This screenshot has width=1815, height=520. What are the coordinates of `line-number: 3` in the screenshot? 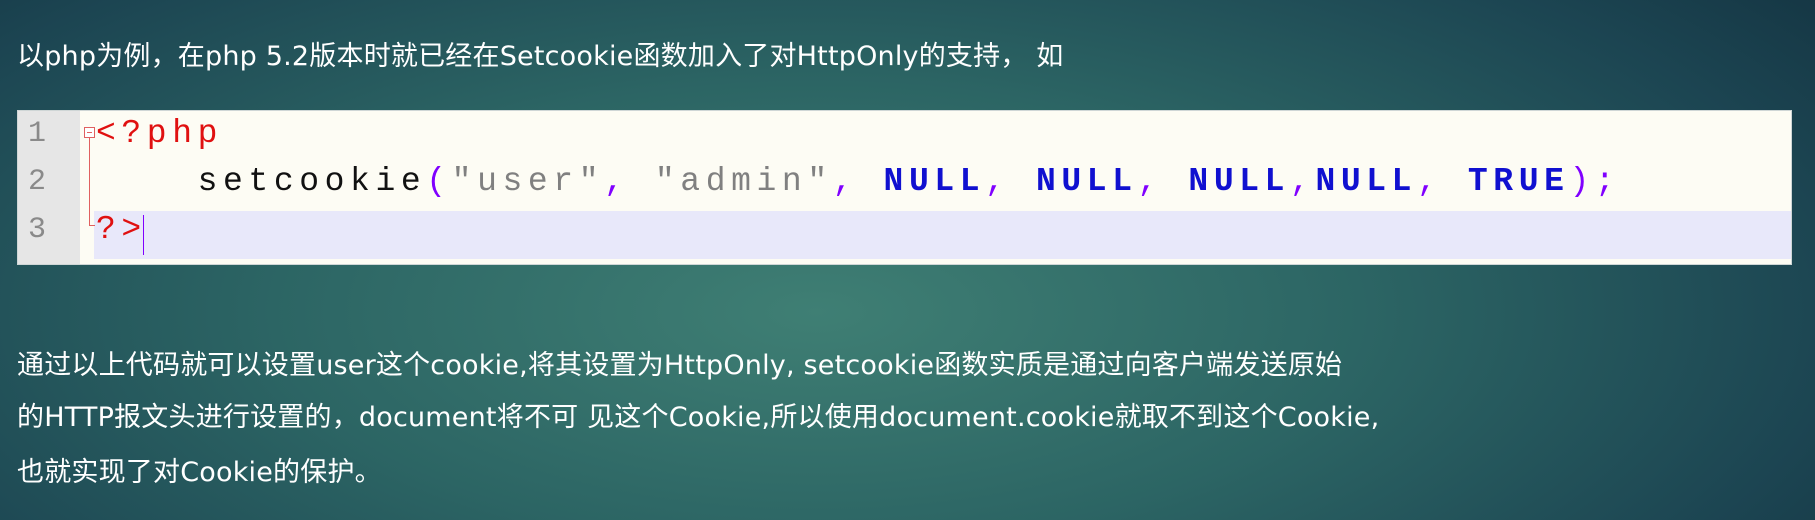 It's located at (37, 230).